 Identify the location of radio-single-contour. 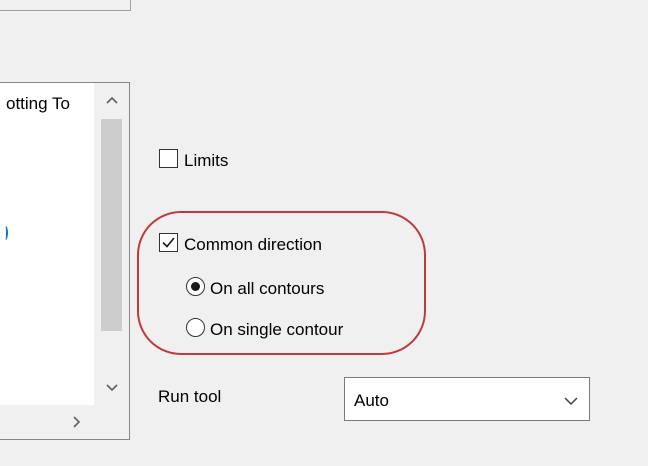
(195, 327).